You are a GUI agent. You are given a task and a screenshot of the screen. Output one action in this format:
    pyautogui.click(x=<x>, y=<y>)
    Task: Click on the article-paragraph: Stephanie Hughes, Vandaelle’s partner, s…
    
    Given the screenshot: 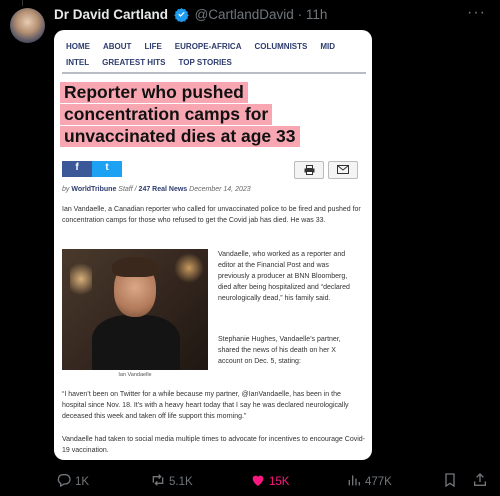 What is the action you would take?
    pyautogui.click(x=279, y=350)
    